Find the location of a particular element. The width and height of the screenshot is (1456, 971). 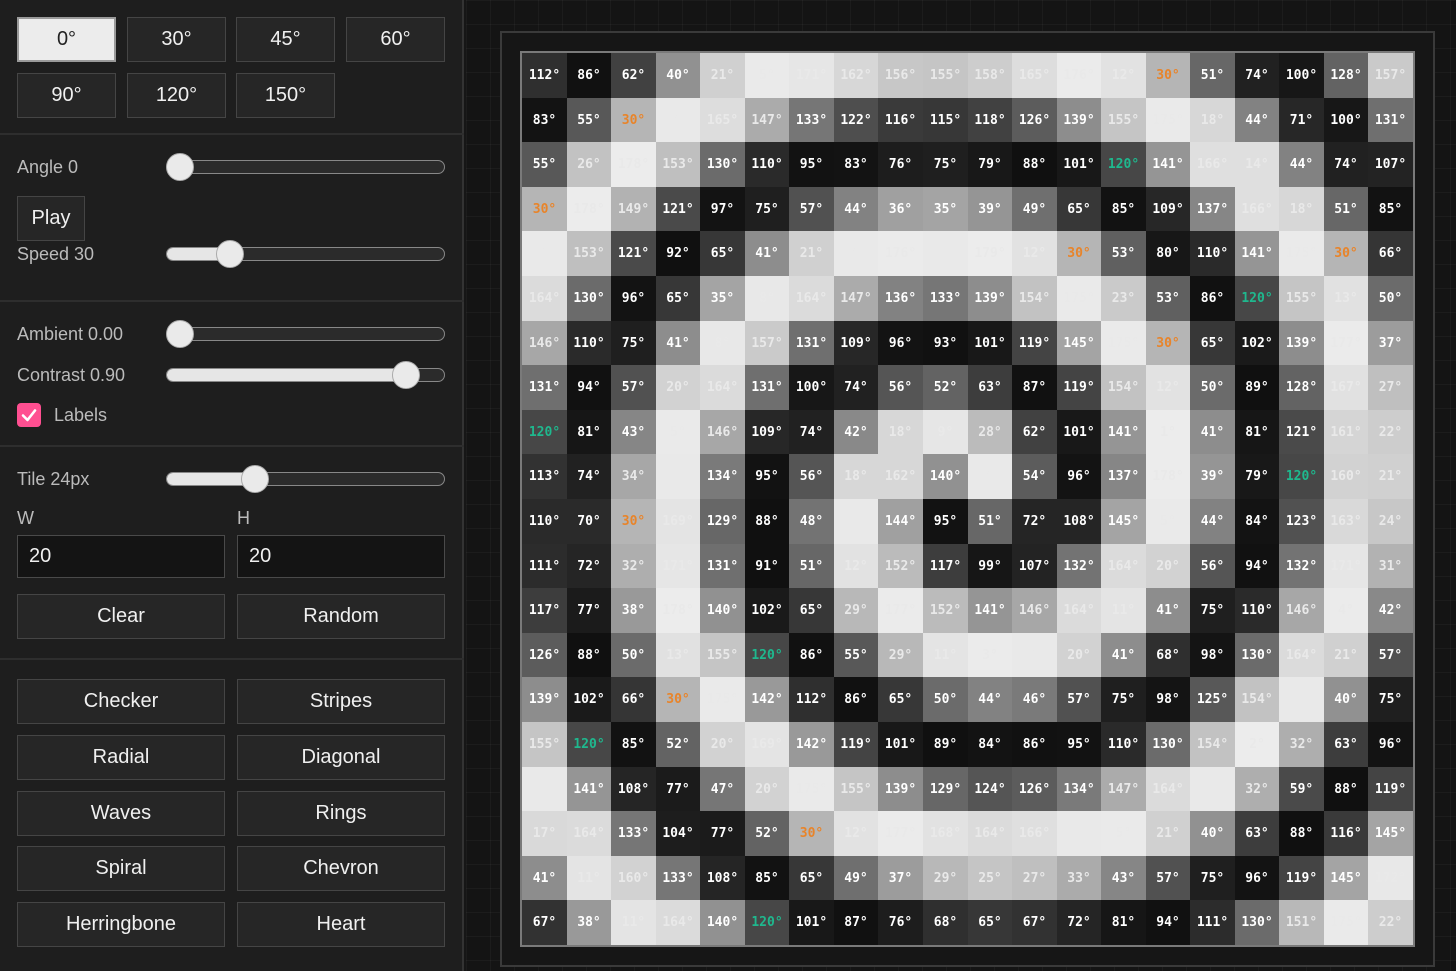

tile-cell: 178° is located at coordinates (678, 610).